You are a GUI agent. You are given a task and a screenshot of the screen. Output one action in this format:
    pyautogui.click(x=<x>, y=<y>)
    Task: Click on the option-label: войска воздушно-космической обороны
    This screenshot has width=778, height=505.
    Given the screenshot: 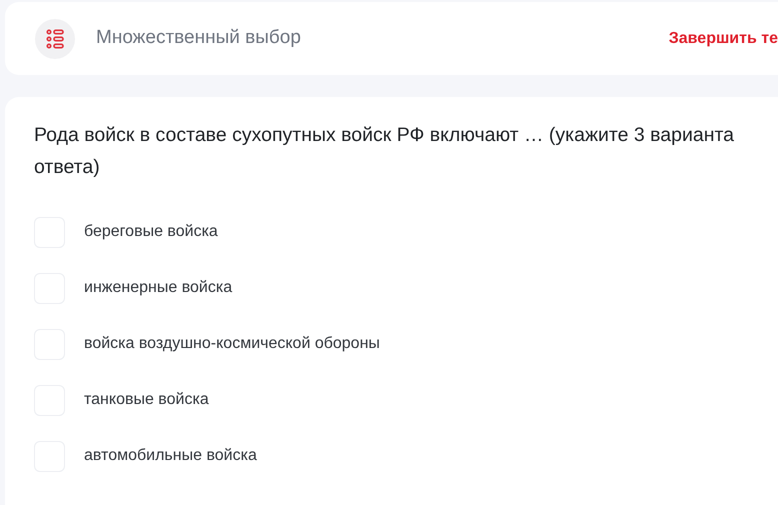 What is the action you would take?
    pyautogui.click(x=232, y=344)
    